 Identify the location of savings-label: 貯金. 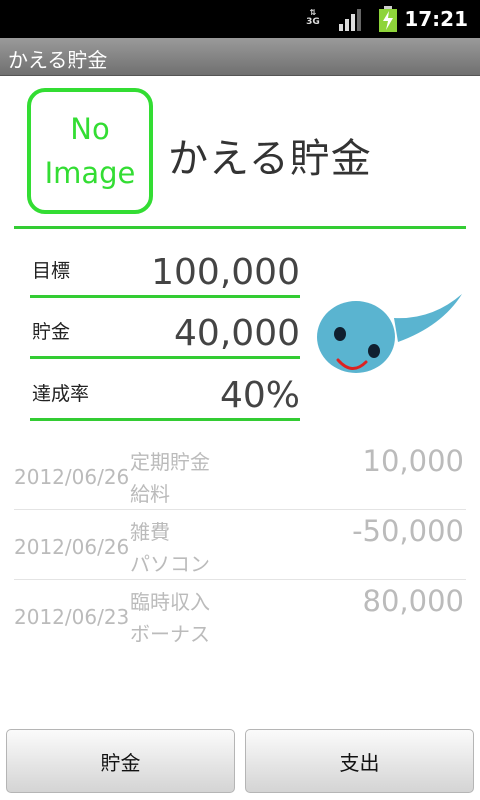
(51, 332).